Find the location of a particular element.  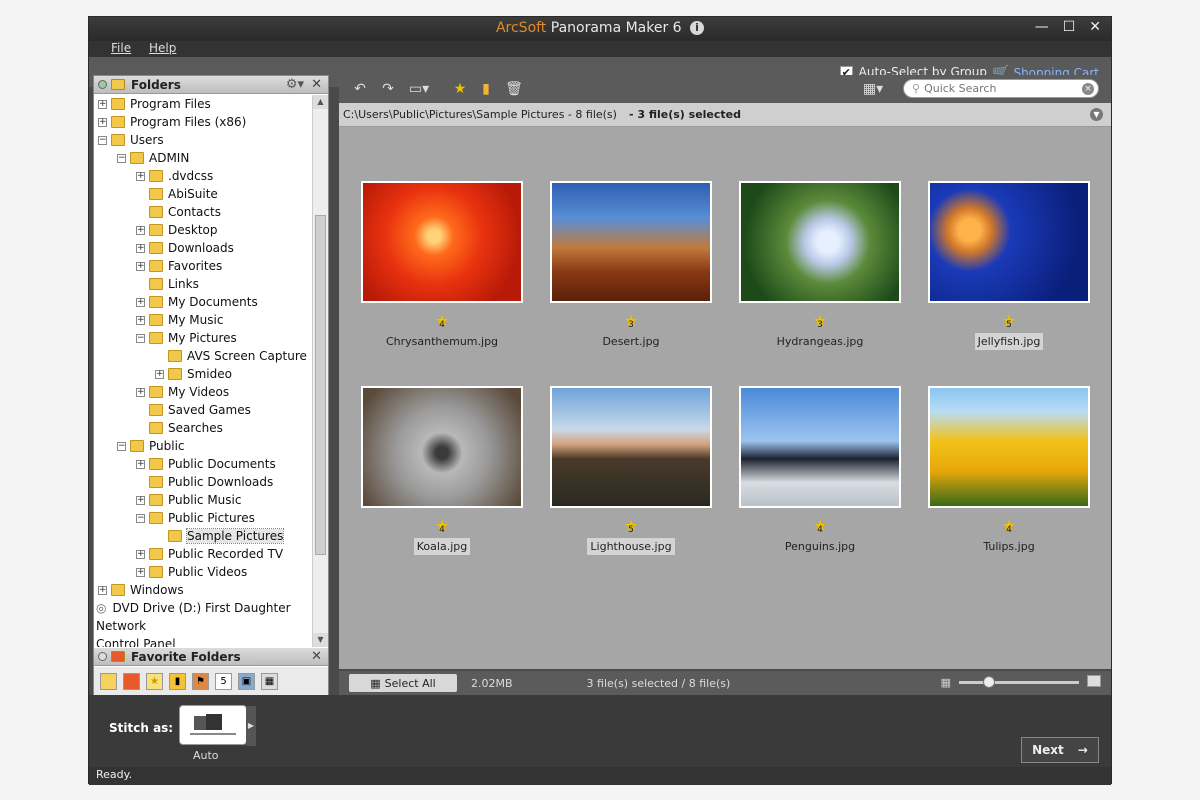

info-icon: i is located at coordinates (697, 28).